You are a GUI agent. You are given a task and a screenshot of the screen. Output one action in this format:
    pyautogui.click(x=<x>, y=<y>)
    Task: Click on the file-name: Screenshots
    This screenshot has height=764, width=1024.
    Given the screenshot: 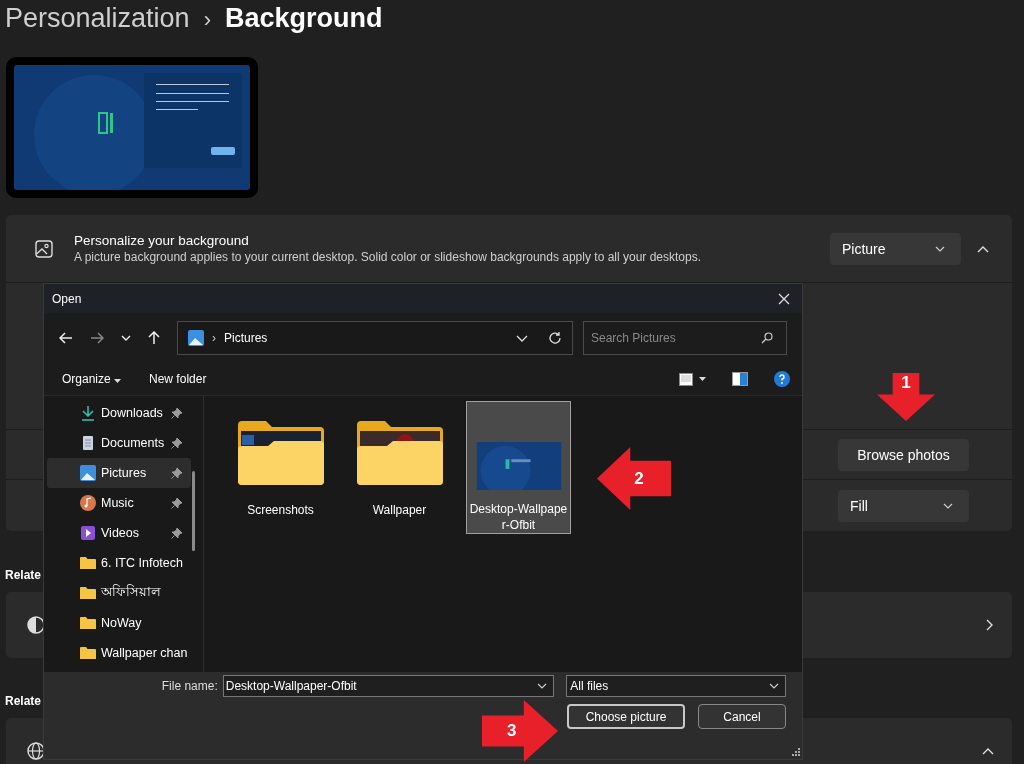 What is the action you would take?
    pyautogui.click(x=280, y=510)
    